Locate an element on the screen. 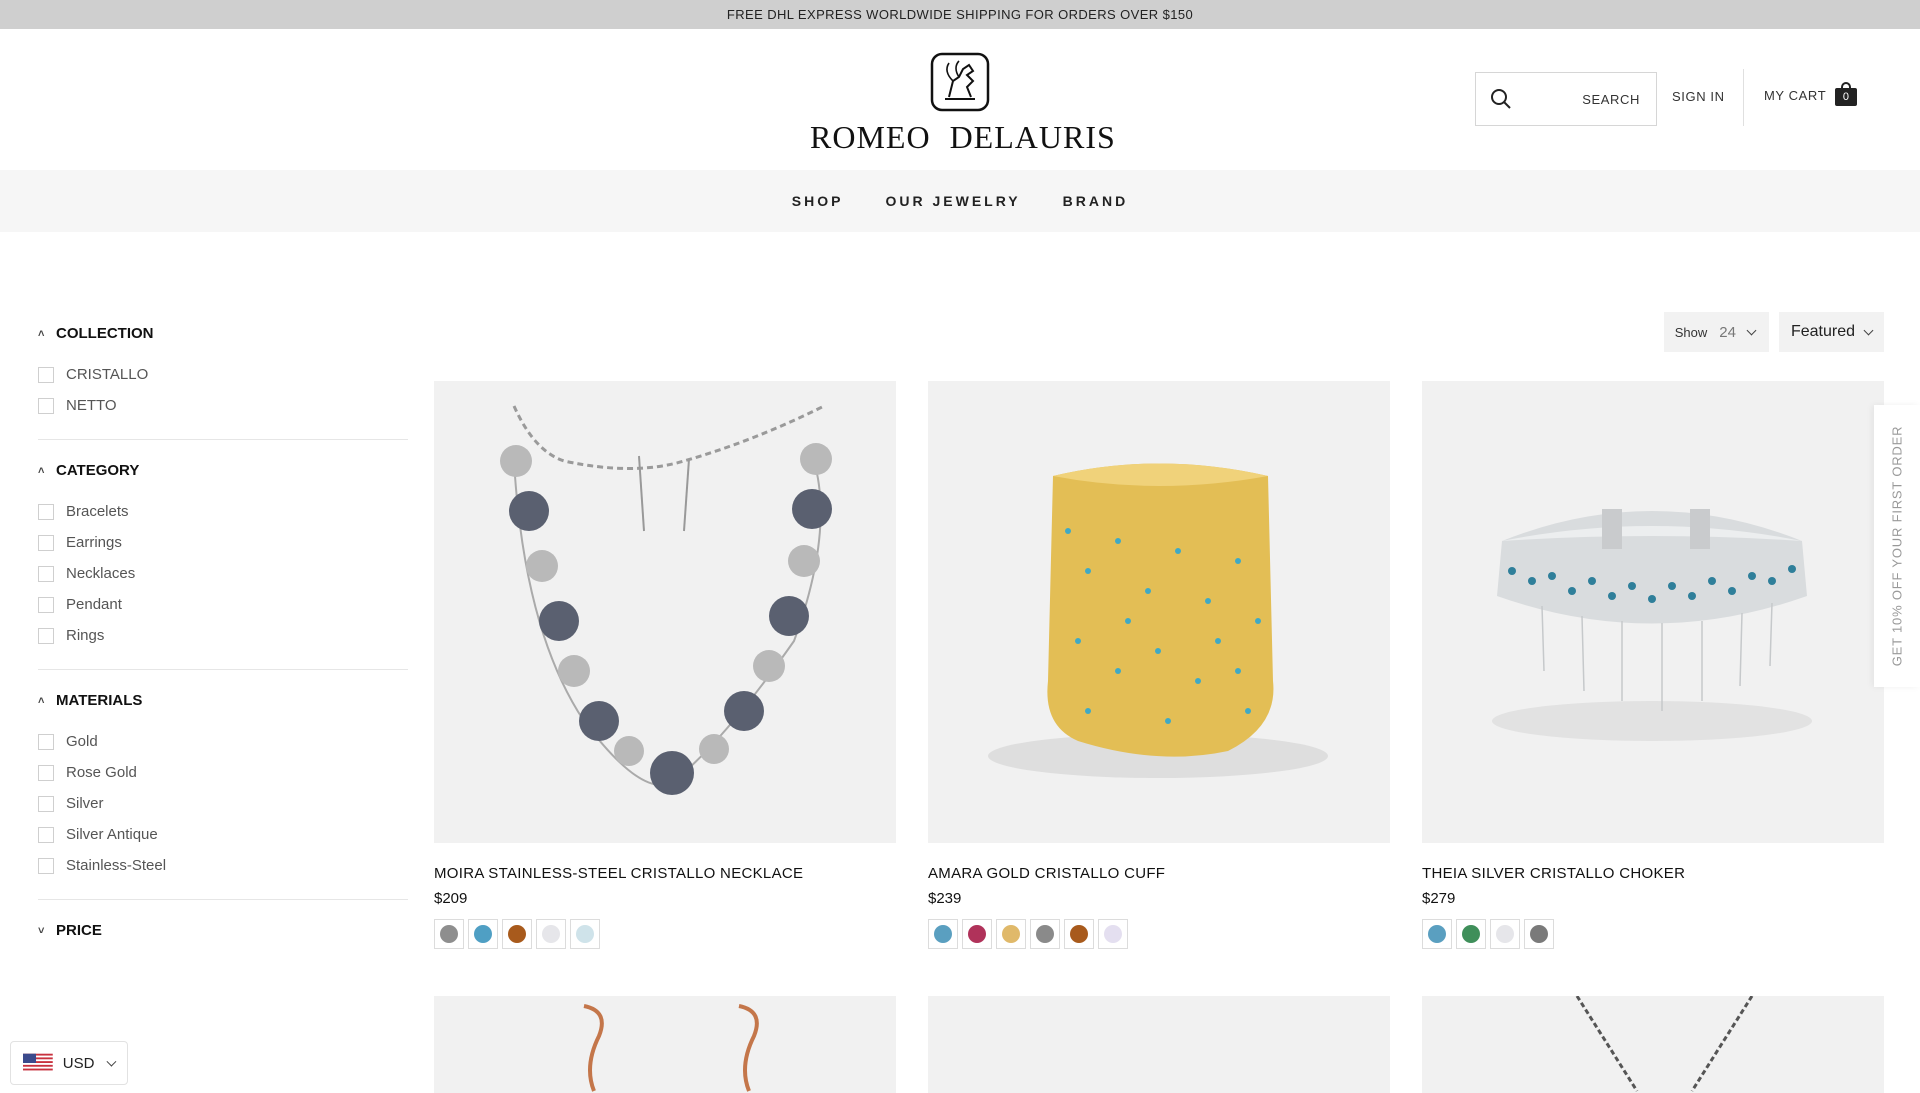 The height and width of the screenshot is (1093, 1920). site-header: ROMEO DELAURIS SEARCH SIGN IN MY CART 0 is located at coordinates (960, 99).